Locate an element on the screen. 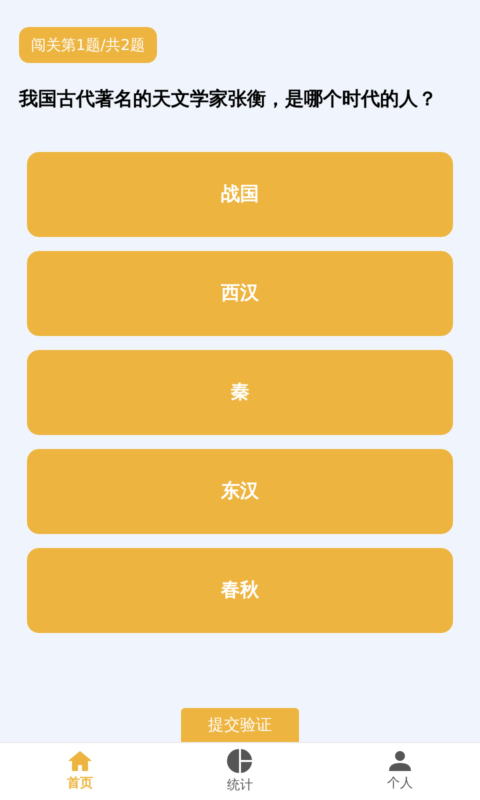 The height and width of the screenshot is (800, 480). answer-option: 东汉 is located at coordinates (240, 491).